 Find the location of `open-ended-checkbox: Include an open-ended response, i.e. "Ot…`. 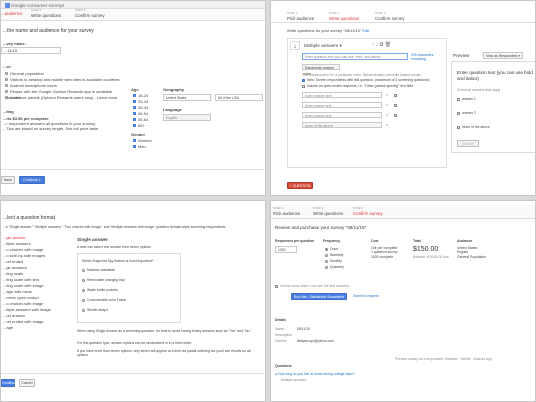

open-ended-checkbox: Include an open-ended response, i.e. "Ot… is located at coordinates (372, 86).